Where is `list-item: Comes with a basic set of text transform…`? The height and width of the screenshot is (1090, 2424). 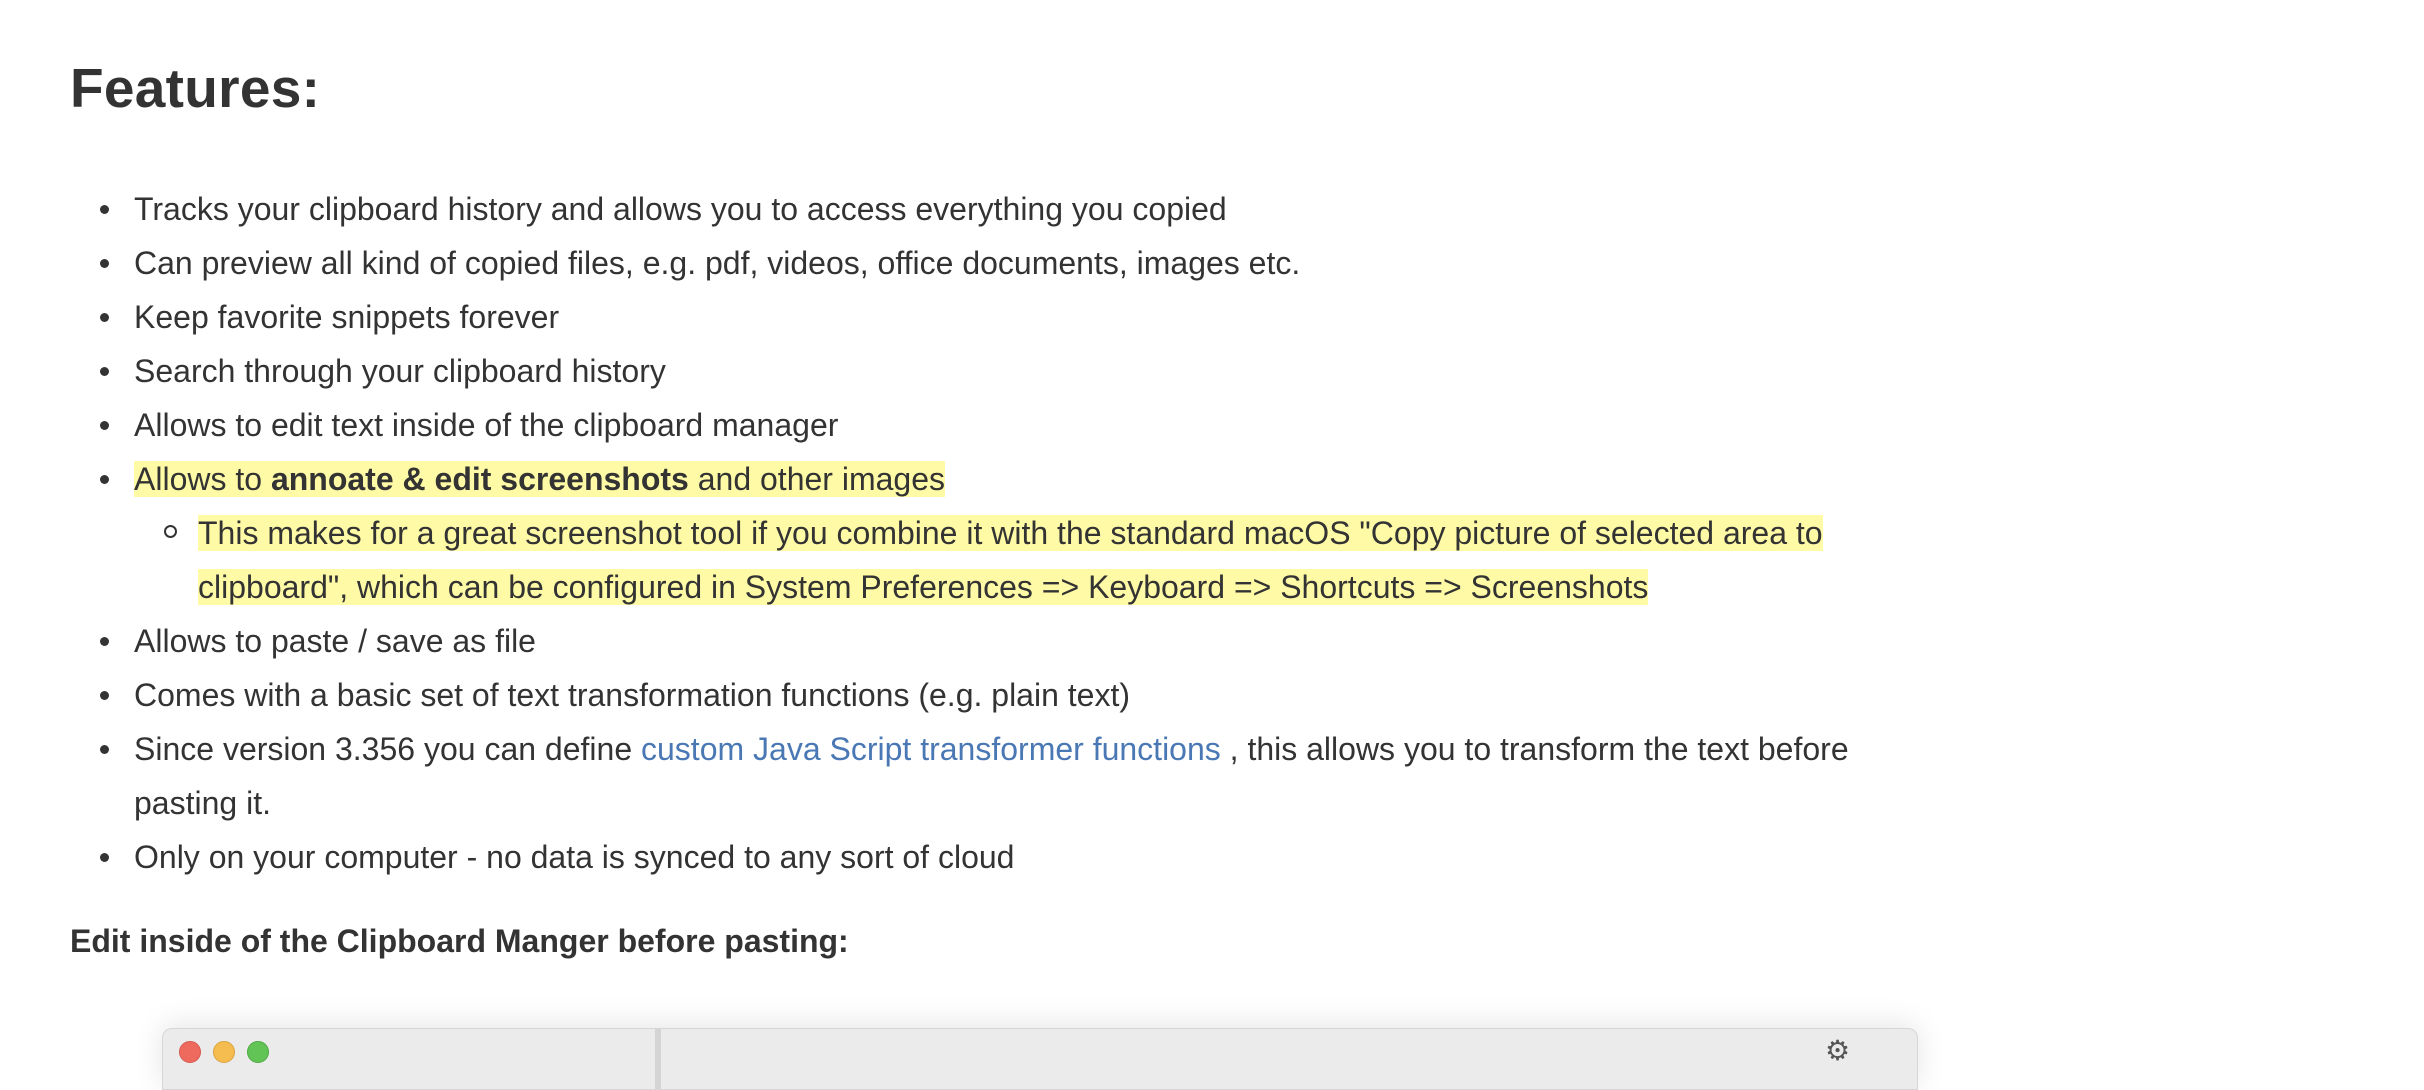 list-item: Comes with a basic set of text transform… is located at coordinates (1067, 695).